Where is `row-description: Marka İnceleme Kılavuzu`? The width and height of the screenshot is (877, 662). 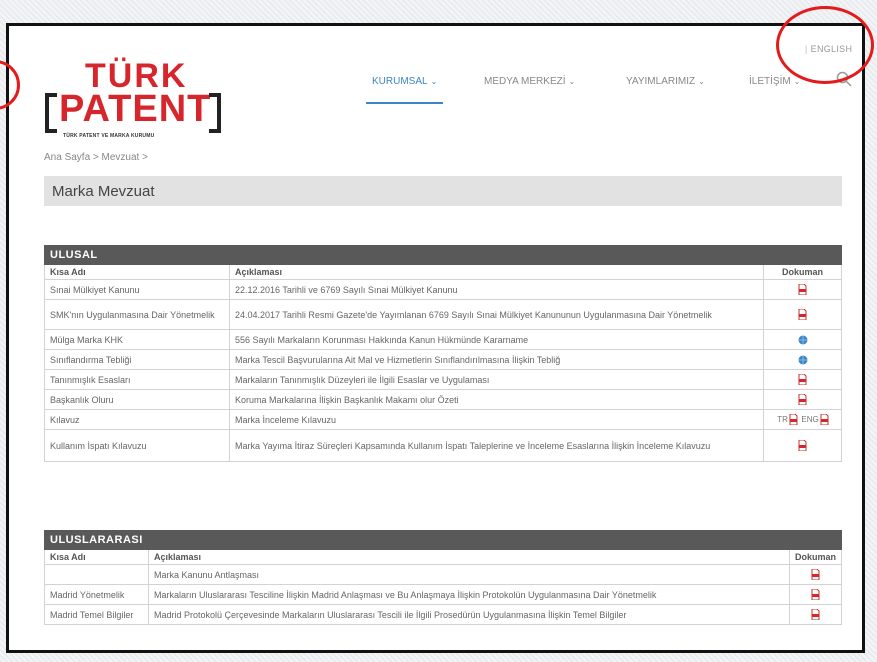
row-description: Marka İnceleme Kılavuzu is located at coordinates (496, 419).